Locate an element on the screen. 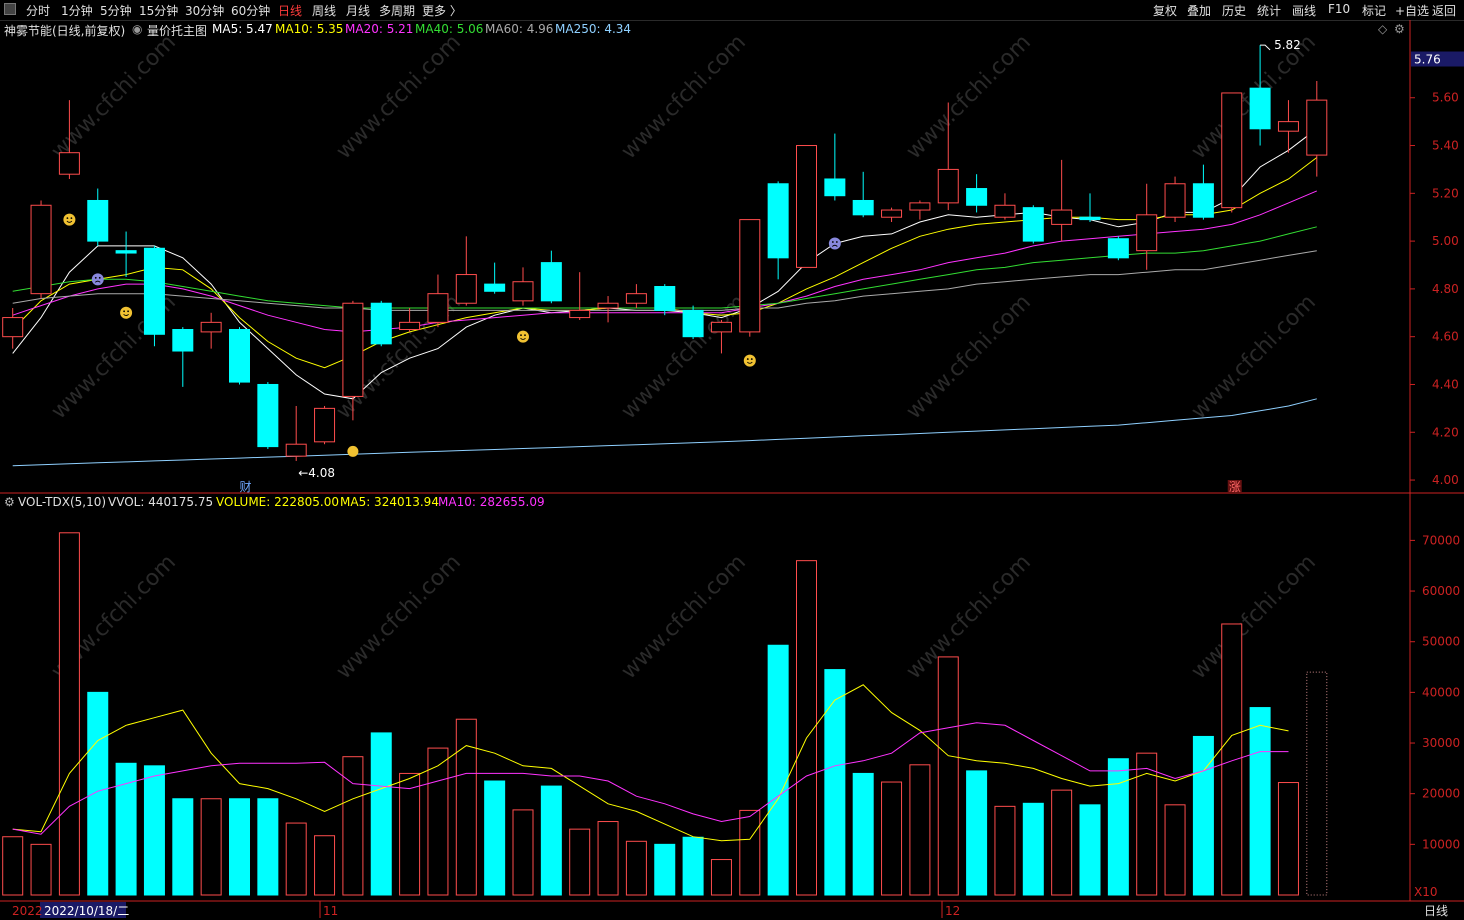  volume-tick-label: 70000 is located at coordinates (1441, 540).